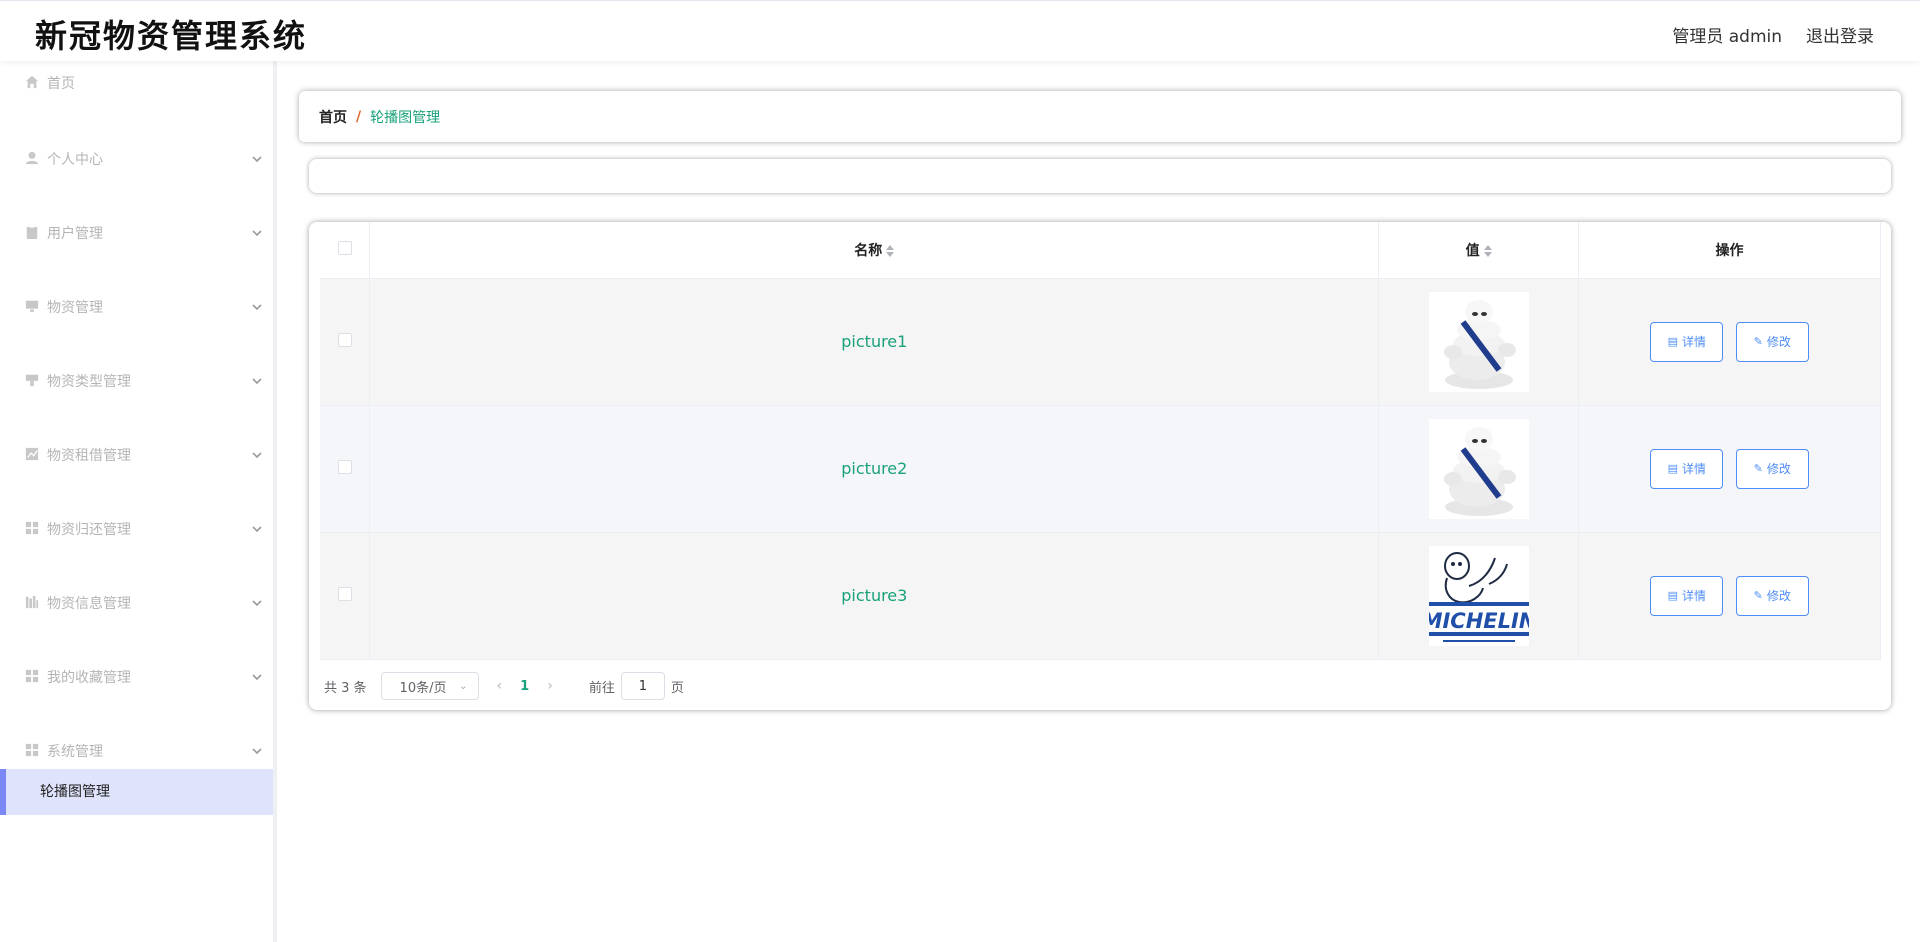  I want to click on column-header-name: 名称, so click(874, 250).